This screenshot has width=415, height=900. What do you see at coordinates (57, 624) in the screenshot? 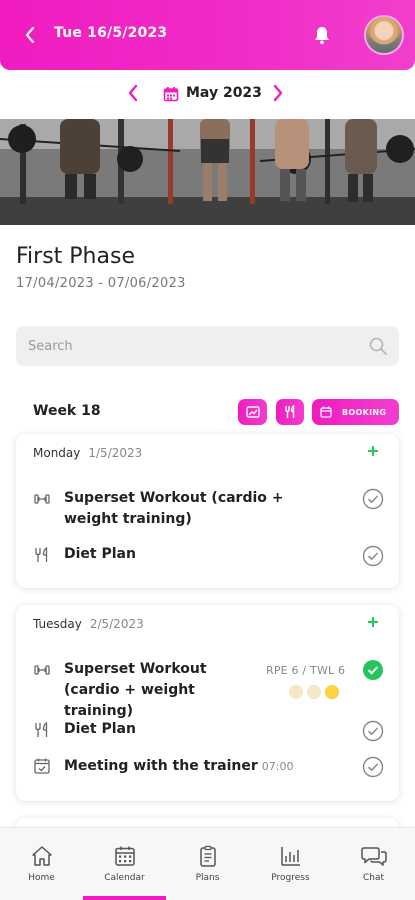
I see `day-name: Tuesday` at bounding box center [57, 624].